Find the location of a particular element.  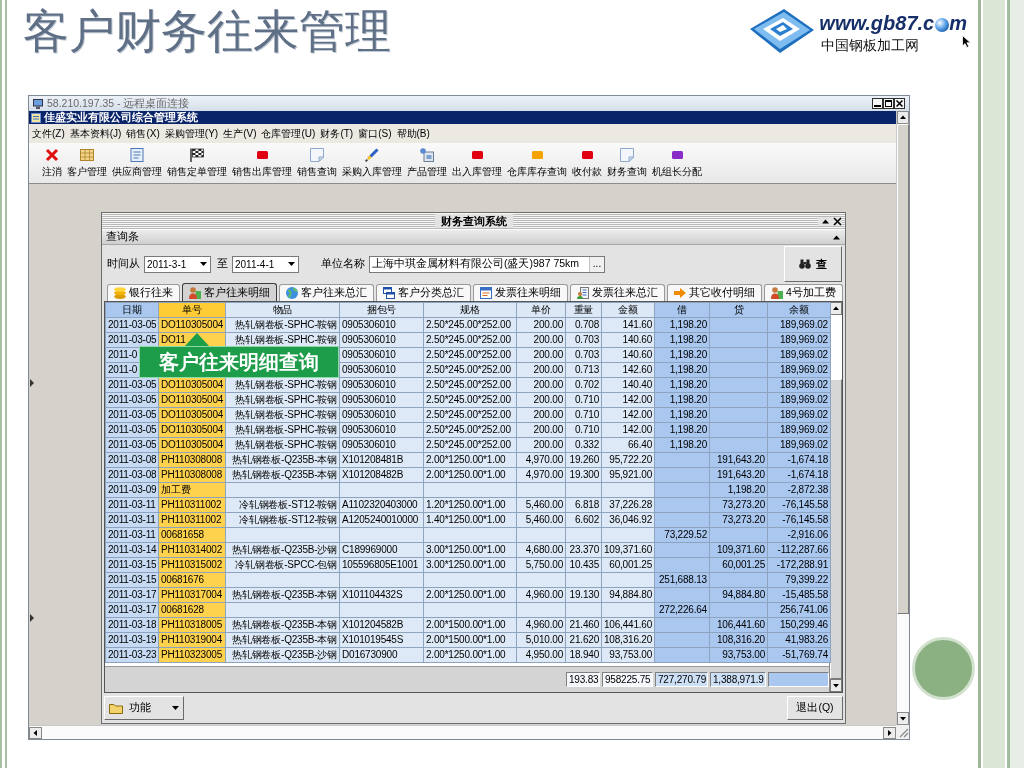

column-header: 捆包号 is located at coordinates (381, 310).